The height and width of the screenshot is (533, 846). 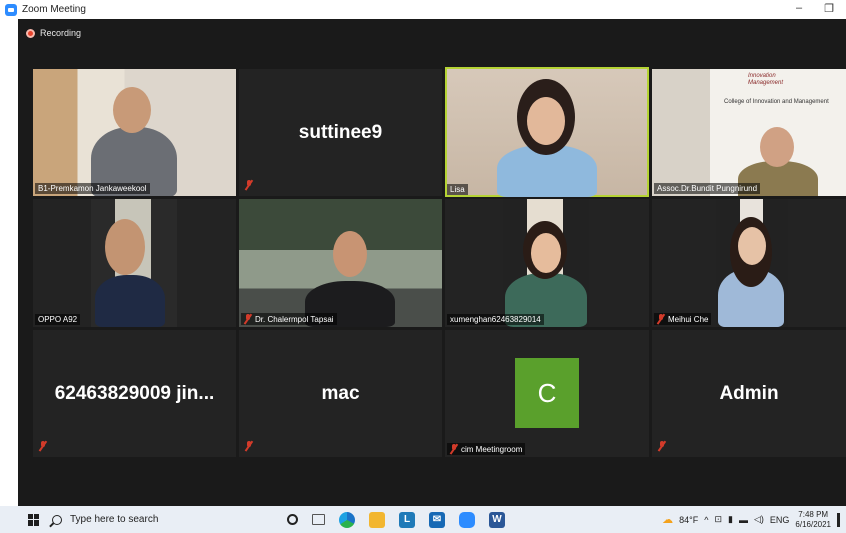 What do you see at coordinates (838, 519) in the screenshot?
I see `show-desktop-button` at bounding box center [838, 519].